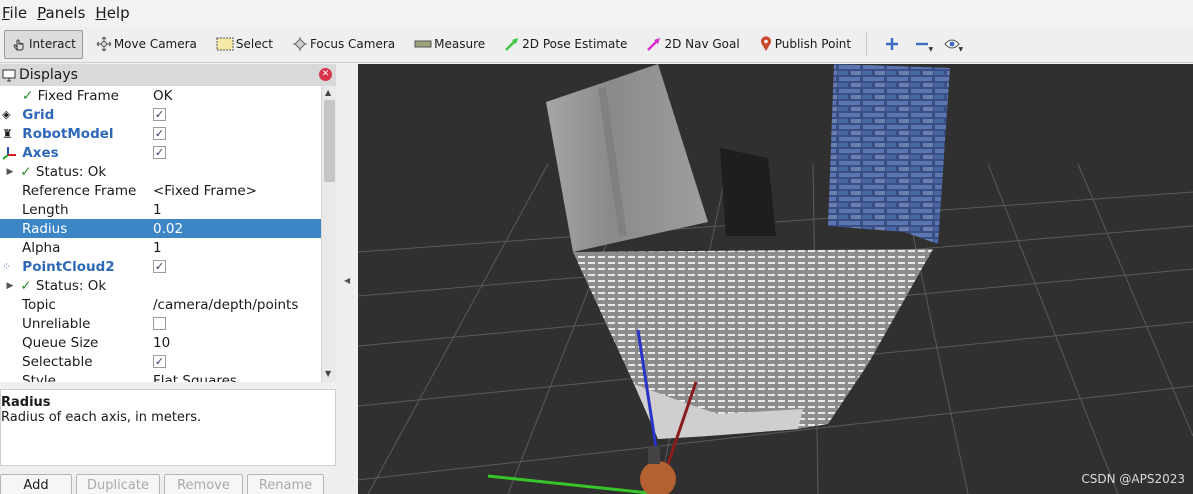 This screenshot has height=494, width=1193. I want to click on axes-enabled-checkbox: ✓, so click(159, 152).